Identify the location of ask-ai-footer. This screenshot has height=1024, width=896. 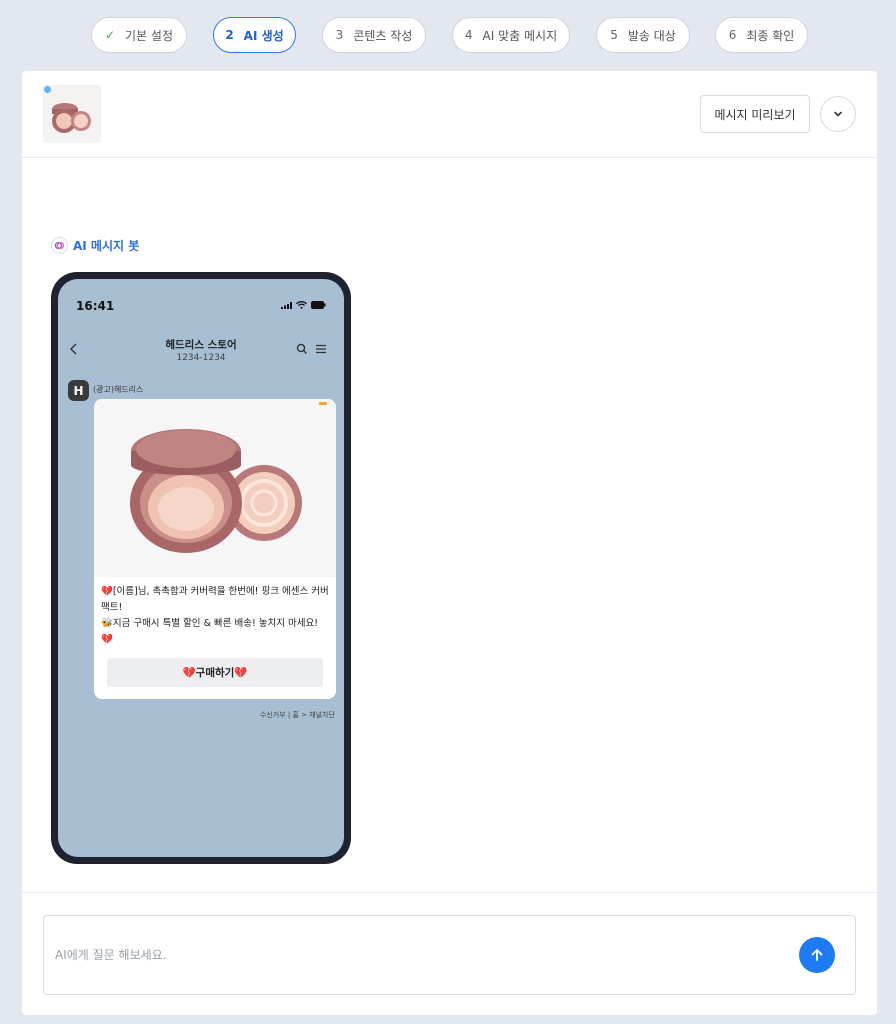
(449, 953).